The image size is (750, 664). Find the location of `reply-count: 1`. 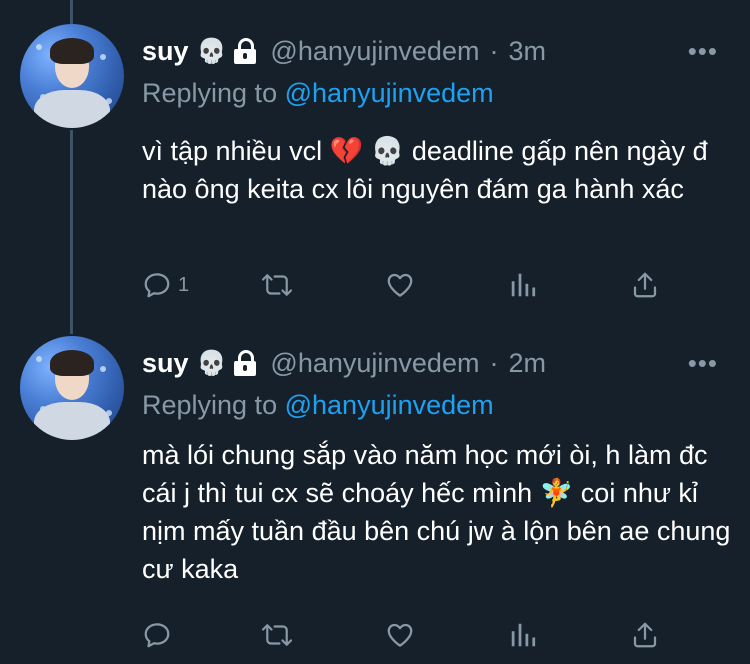

reply-count: 1 is located at coordinates (184, 284).